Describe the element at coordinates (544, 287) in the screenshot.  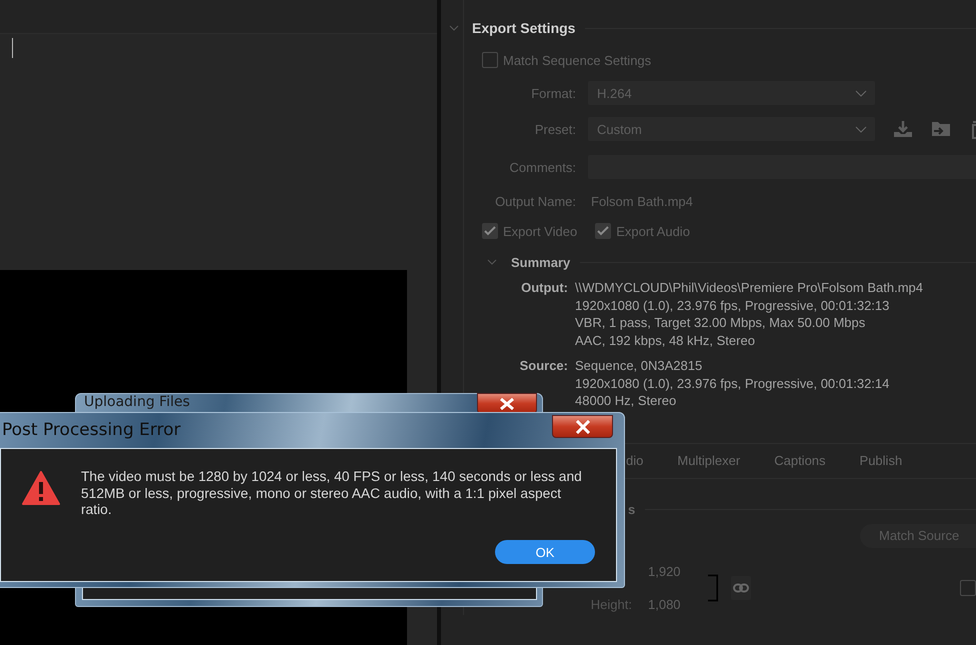
I see `summary-label: Output:` at that location.